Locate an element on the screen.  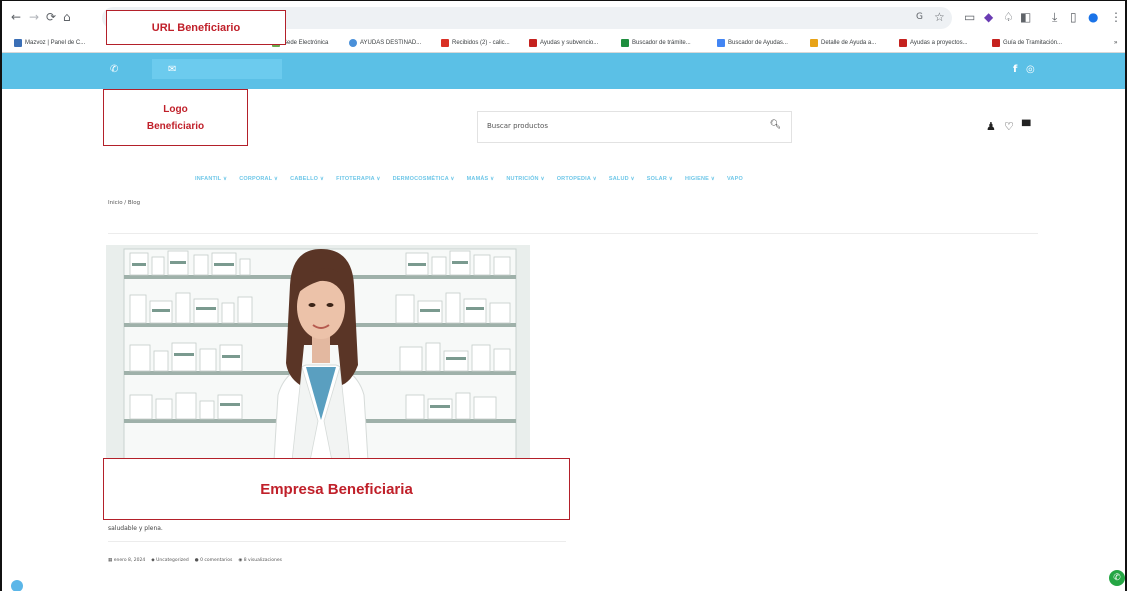
url-annotation-label: URL Beneficiario is located at coordinates (196, 27).